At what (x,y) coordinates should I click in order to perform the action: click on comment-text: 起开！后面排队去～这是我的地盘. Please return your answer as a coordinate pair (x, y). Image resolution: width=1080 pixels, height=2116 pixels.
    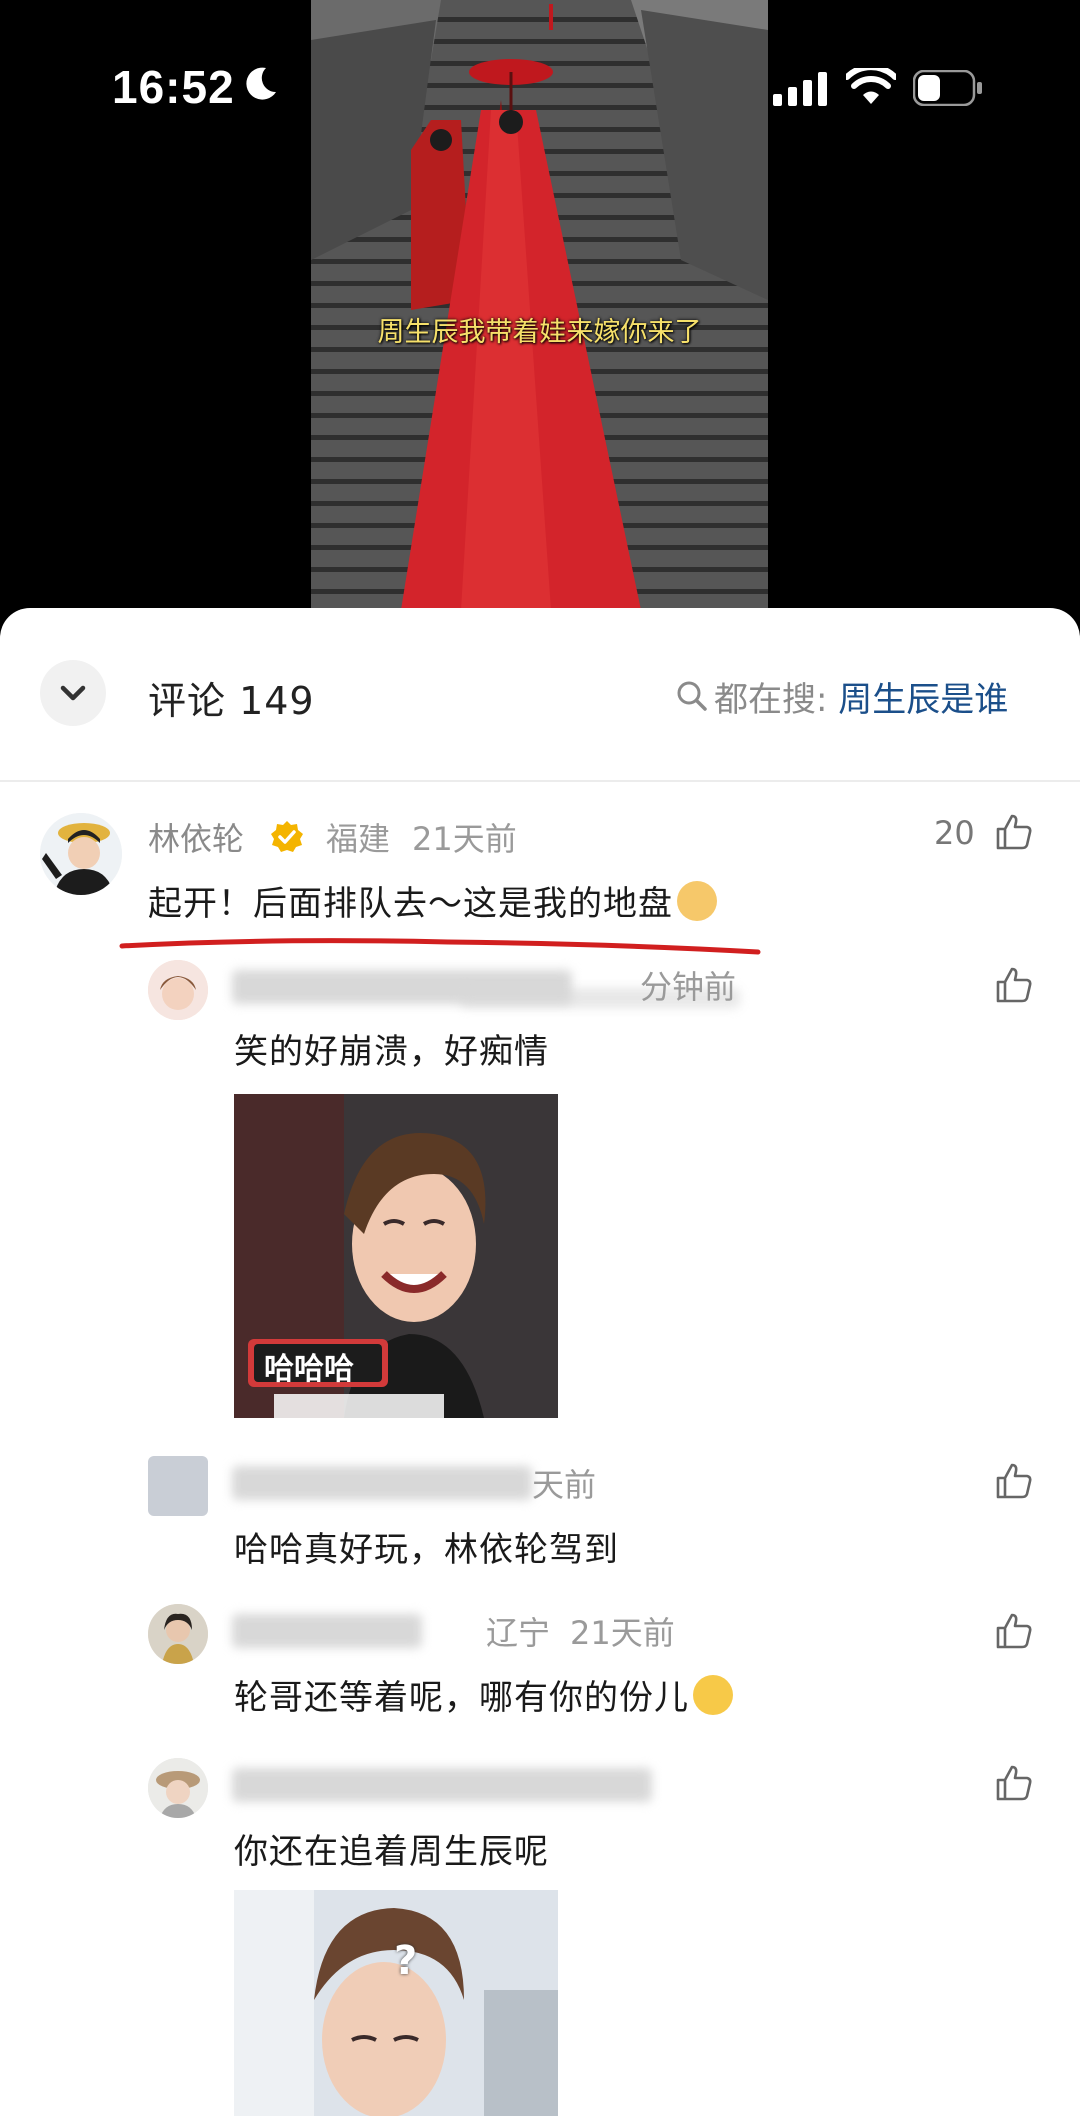
    Looking at the image, I should click on (432, 900).